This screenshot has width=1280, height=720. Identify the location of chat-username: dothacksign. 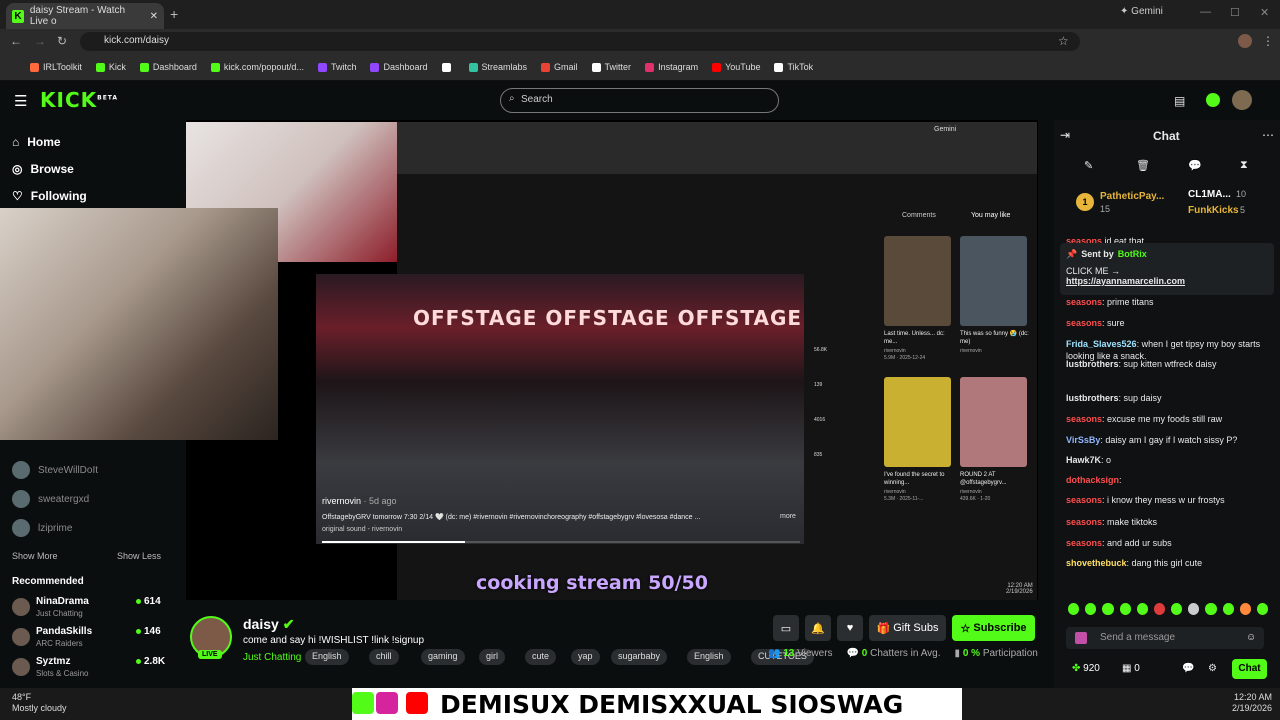
(1092, 480).